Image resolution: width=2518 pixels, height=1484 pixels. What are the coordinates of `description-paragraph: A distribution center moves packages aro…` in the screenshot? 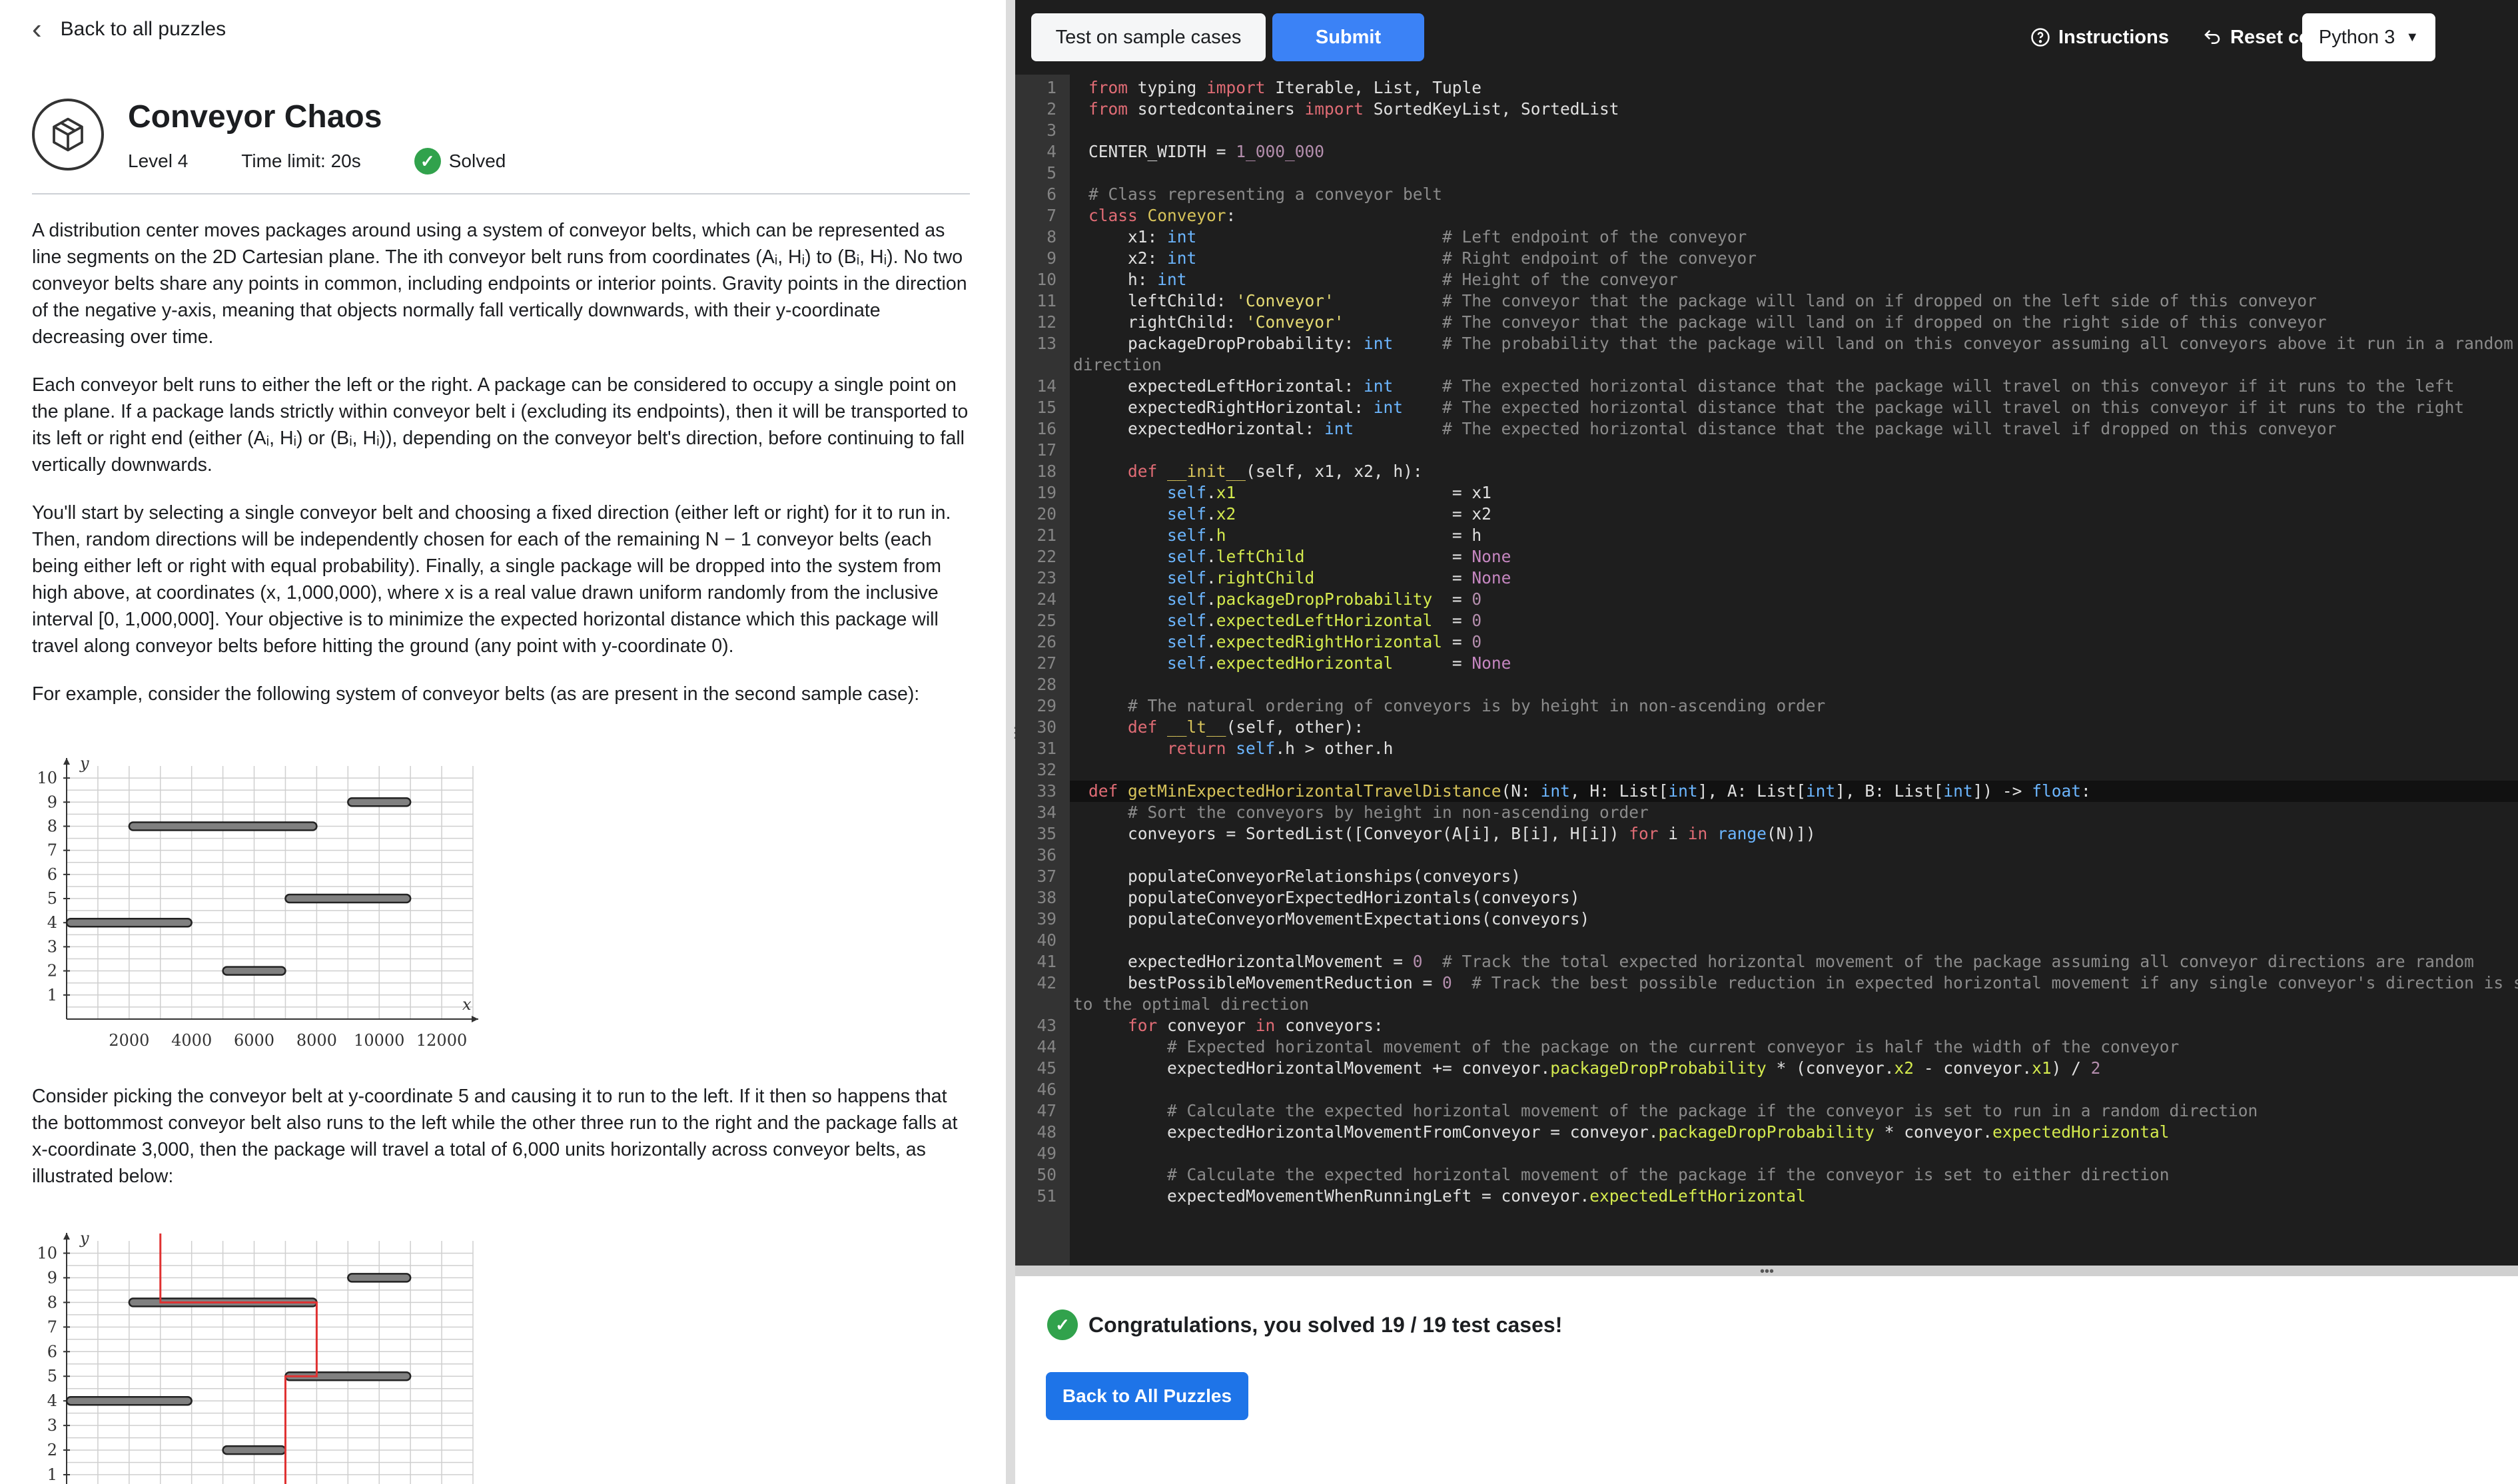 It's located at (499, 284).